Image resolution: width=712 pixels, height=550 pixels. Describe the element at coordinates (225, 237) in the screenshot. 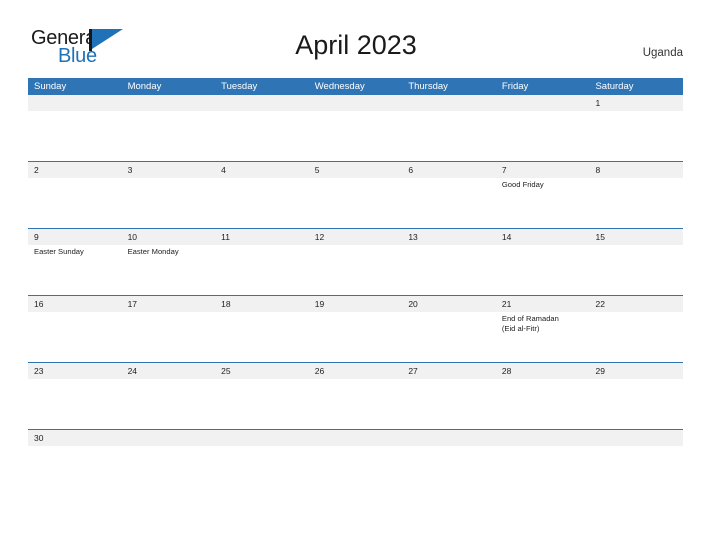

I see `day-number: 11` at that location.